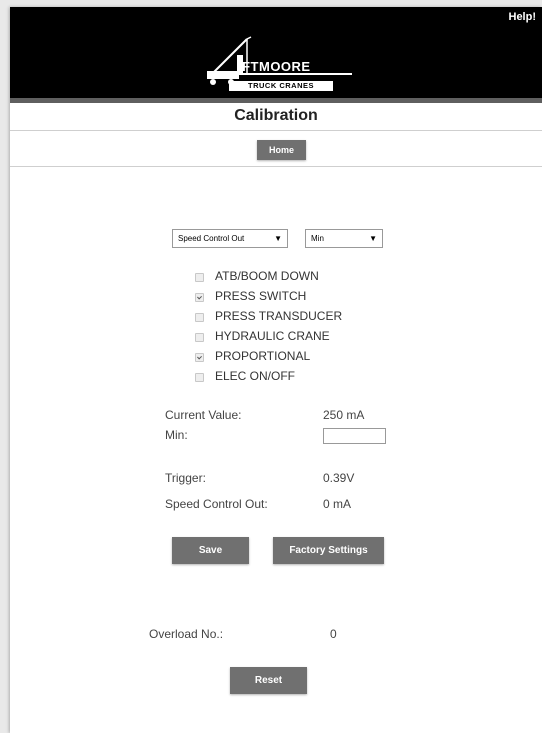 This screenshot has height=733, width=542. Describe the element at coordinates (267, 276) in the screenshot. I see `option-label: ATB/BOOM DOWN` at that location.